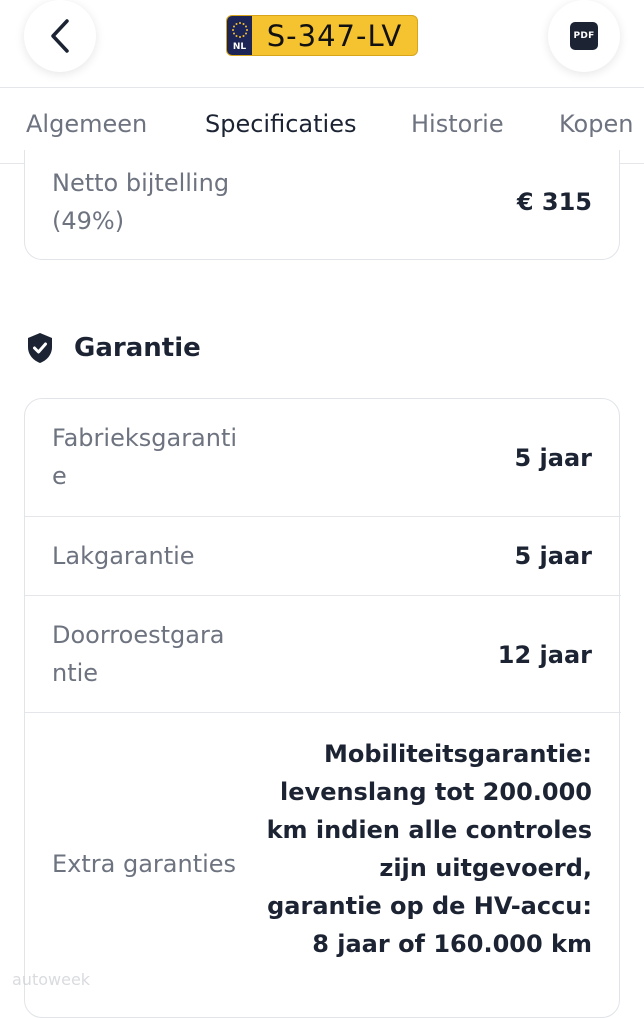 This screenshot has width=644, height=1018. I want to click on bijtelling-value: € 315, so click(554, 202).